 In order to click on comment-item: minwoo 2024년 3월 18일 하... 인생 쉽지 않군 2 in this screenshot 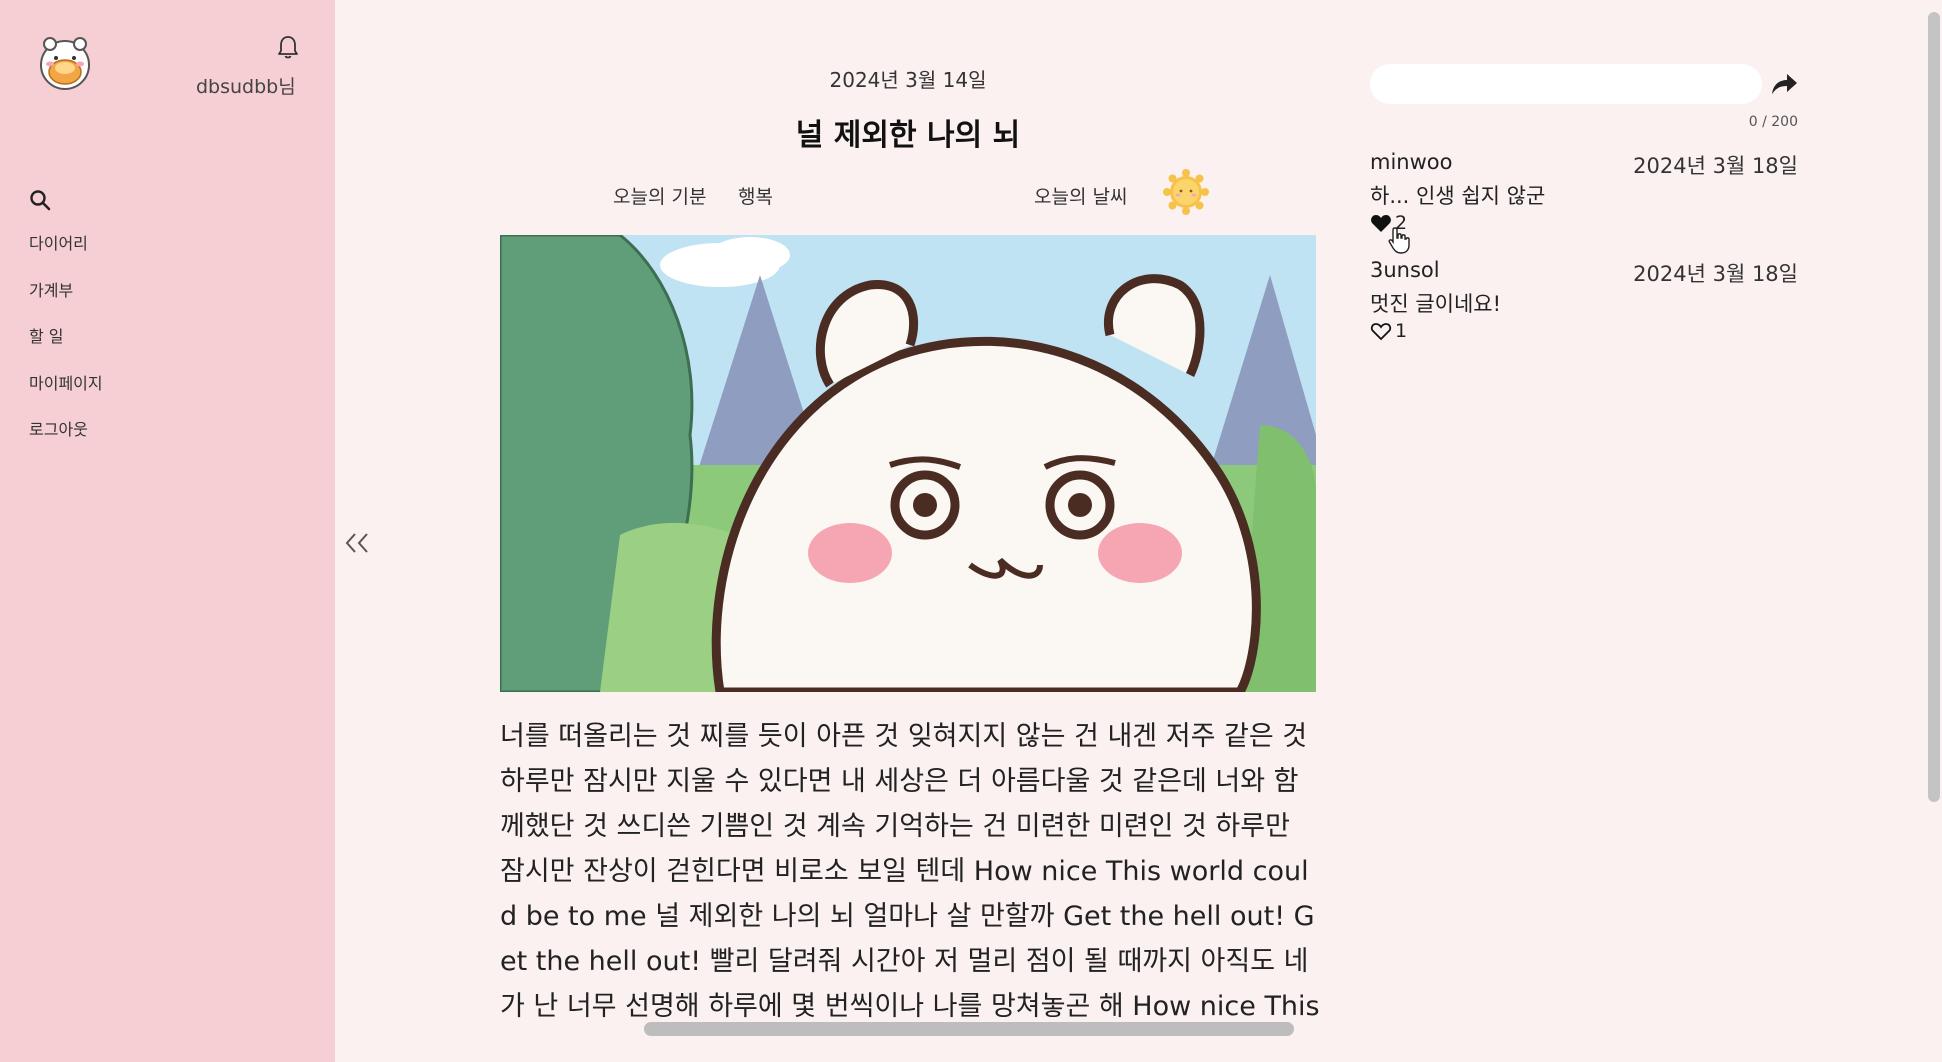, I will do `click(1585, 200)`.